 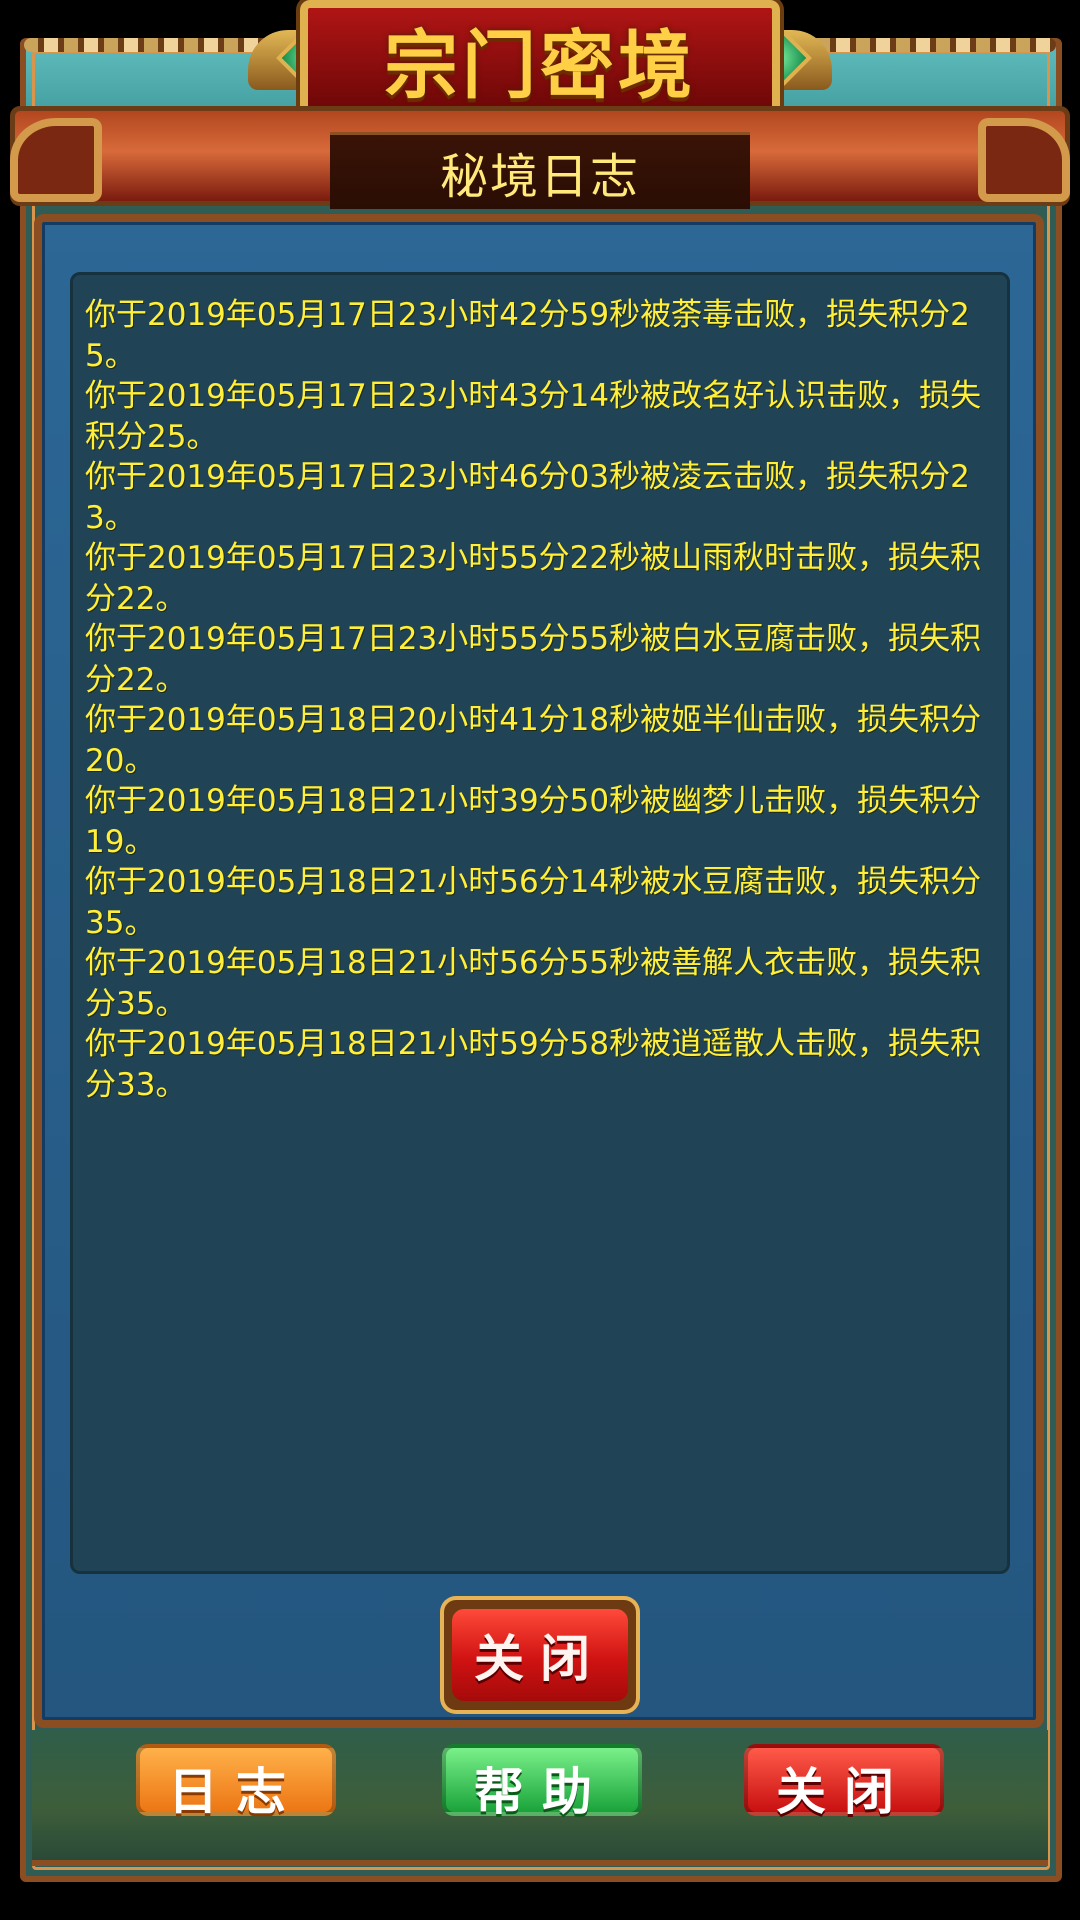 What do you see at coordinates (542, 1792) in the screenshot?
I see `help-button-label: 帮助` at bounding box center [542, 1792].